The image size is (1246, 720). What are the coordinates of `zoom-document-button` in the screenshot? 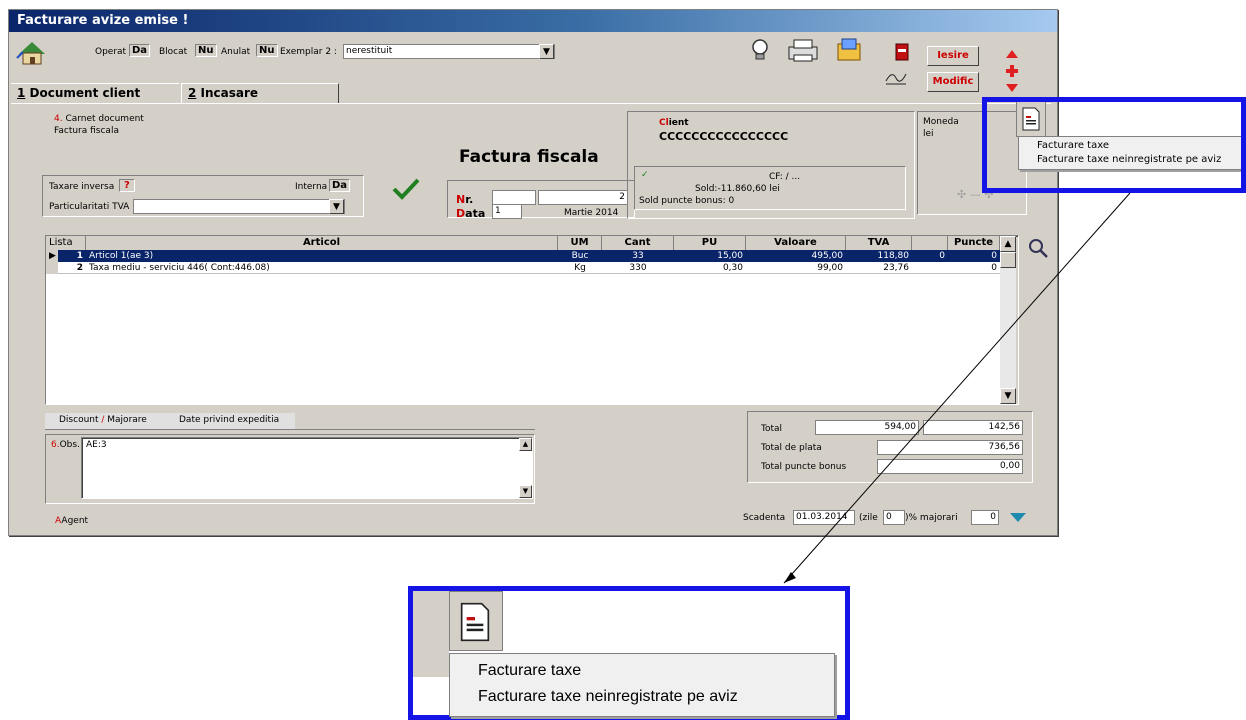 It's located at (476, 621).